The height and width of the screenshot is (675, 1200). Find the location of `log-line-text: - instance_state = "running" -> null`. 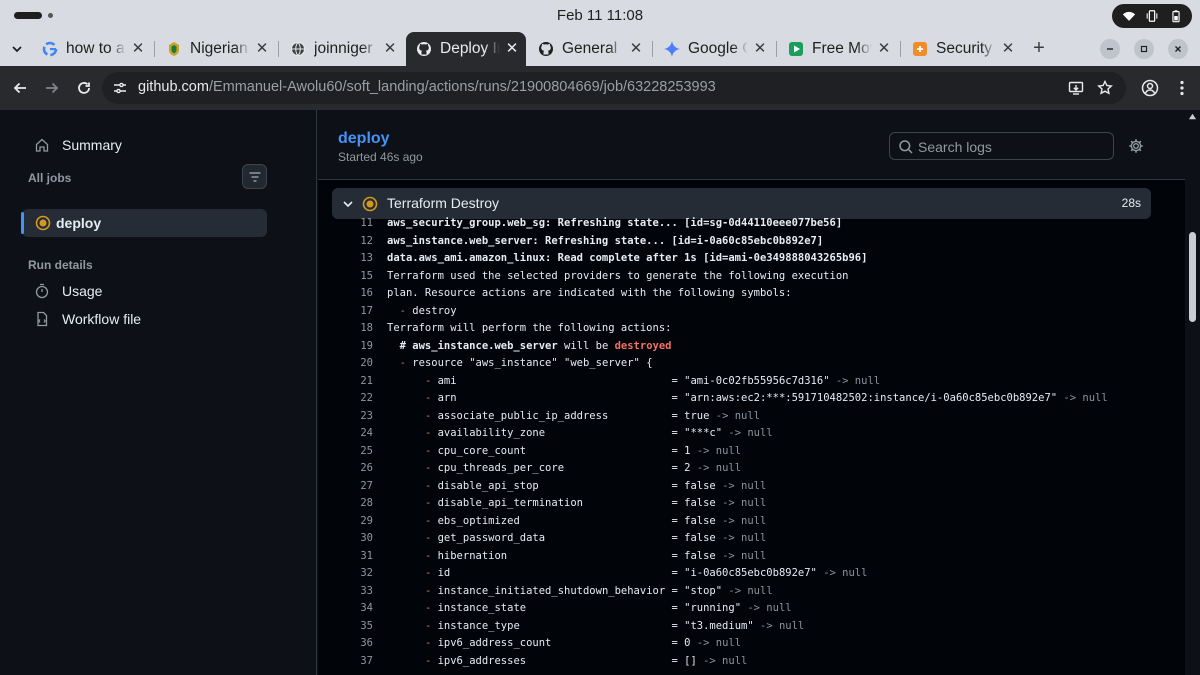

log-line-text: - instance_state = "running" -> null is located at coordinates (589, 609).